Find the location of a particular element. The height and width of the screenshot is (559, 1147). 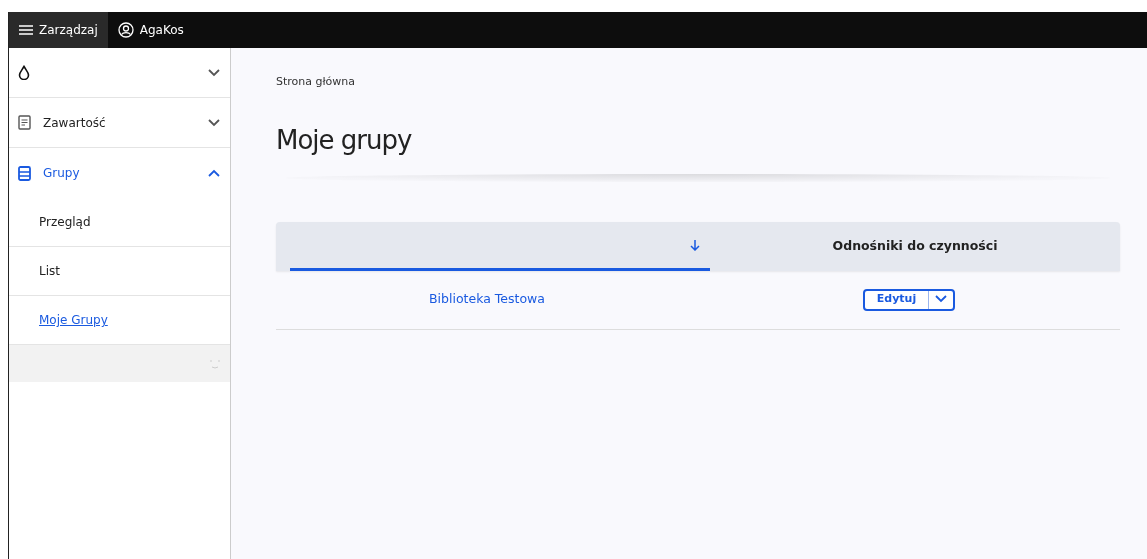

user-button: AgaKos is located at coordinates (150, 30).